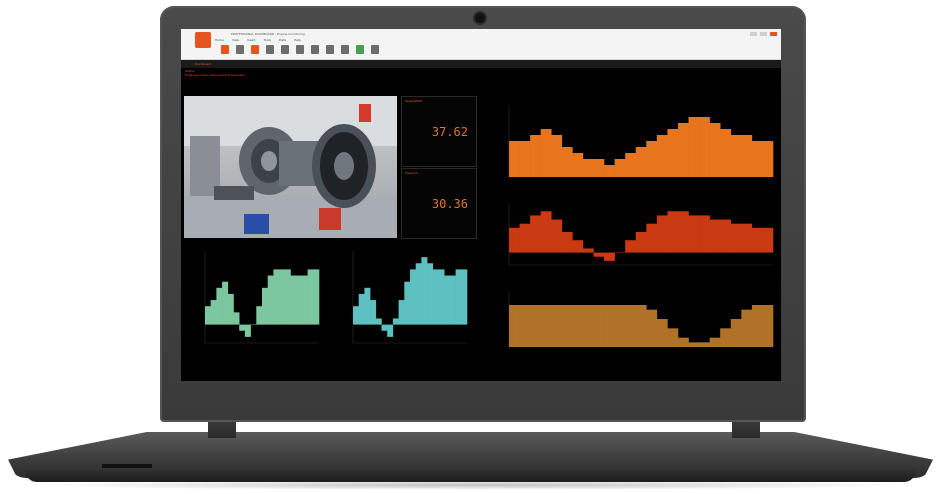  Describe the element at coordinates (222, 429) in the screenshot. I see `hinge-left` at that location.